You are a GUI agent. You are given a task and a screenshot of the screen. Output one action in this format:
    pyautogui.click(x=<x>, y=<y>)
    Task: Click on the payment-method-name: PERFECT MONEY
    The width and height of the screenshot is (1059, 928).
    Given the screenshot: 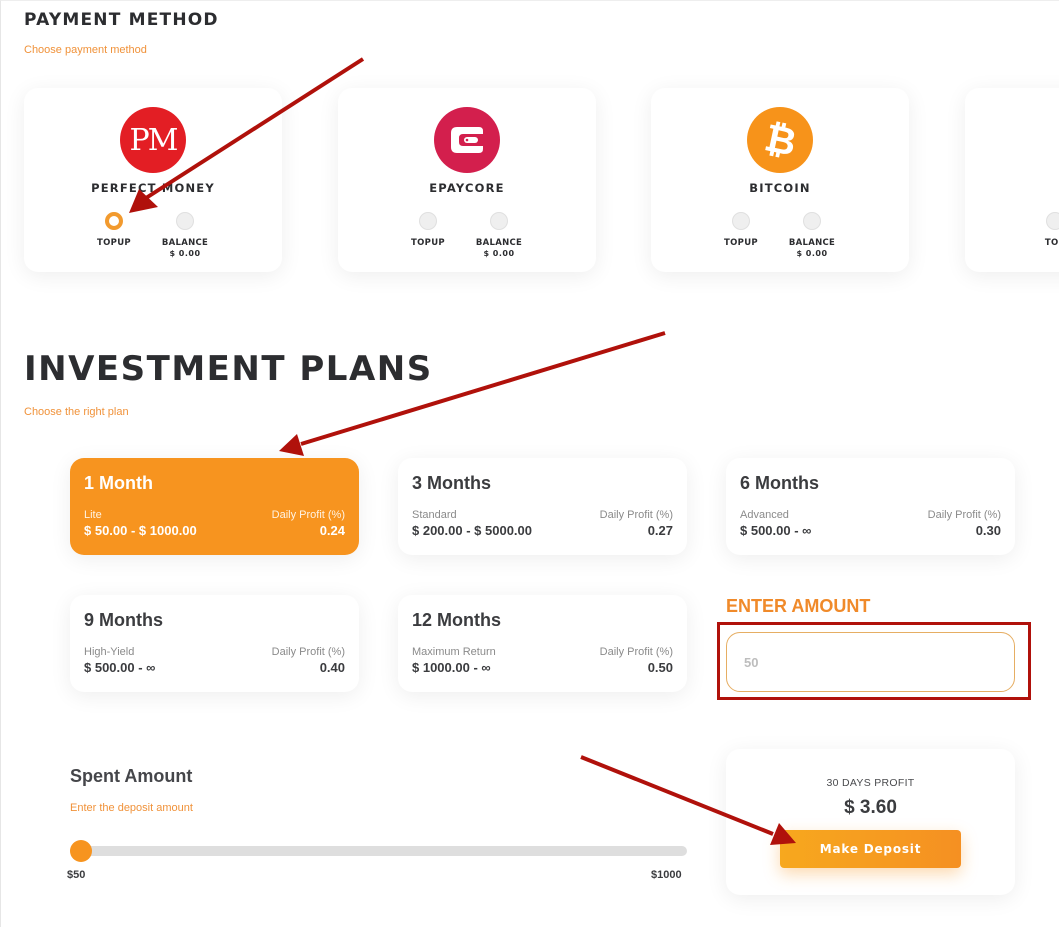 What is the action you would take?
    pyautogui.click(x=153, y=188)
    